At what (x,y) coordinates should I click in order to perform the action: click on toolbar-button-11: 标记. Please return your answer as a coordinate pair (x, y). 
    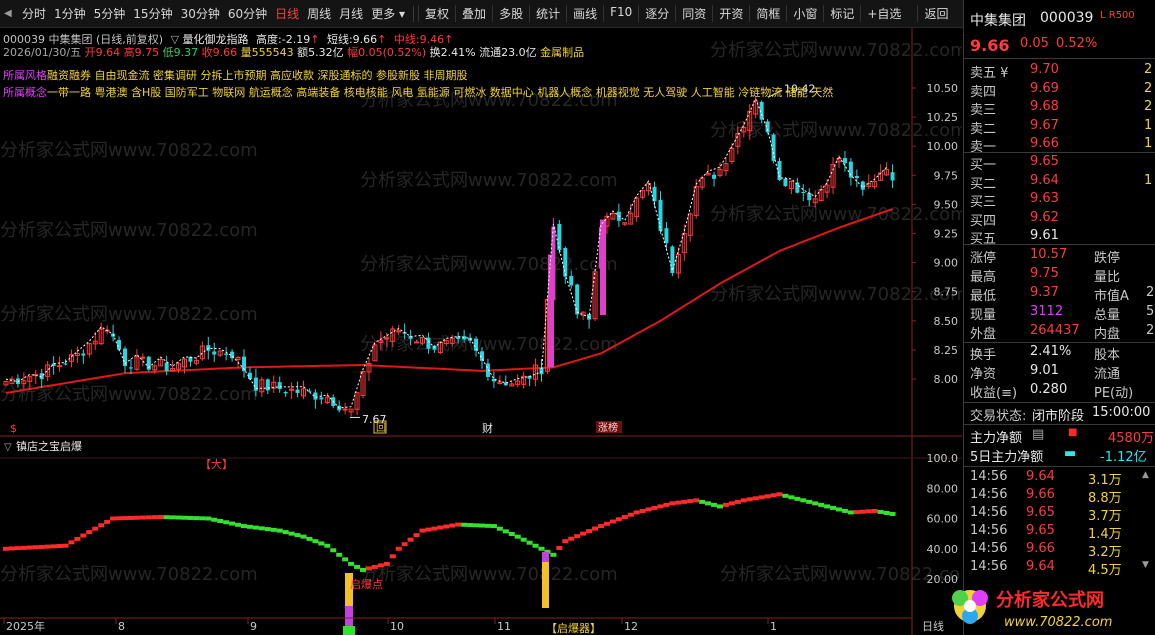
    Looking at the image, I should click on (841, 13).